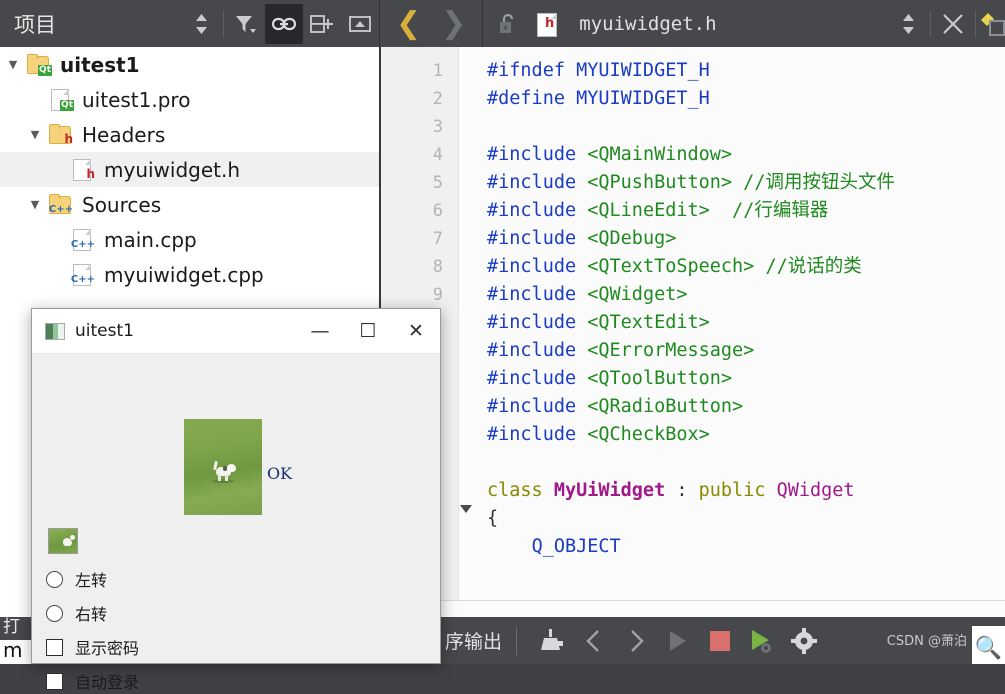 This screenshot has width=1005, height=694. Describe the element at coordinates (678, 641) in the screenshot. I see `run-play-icon` at that location.